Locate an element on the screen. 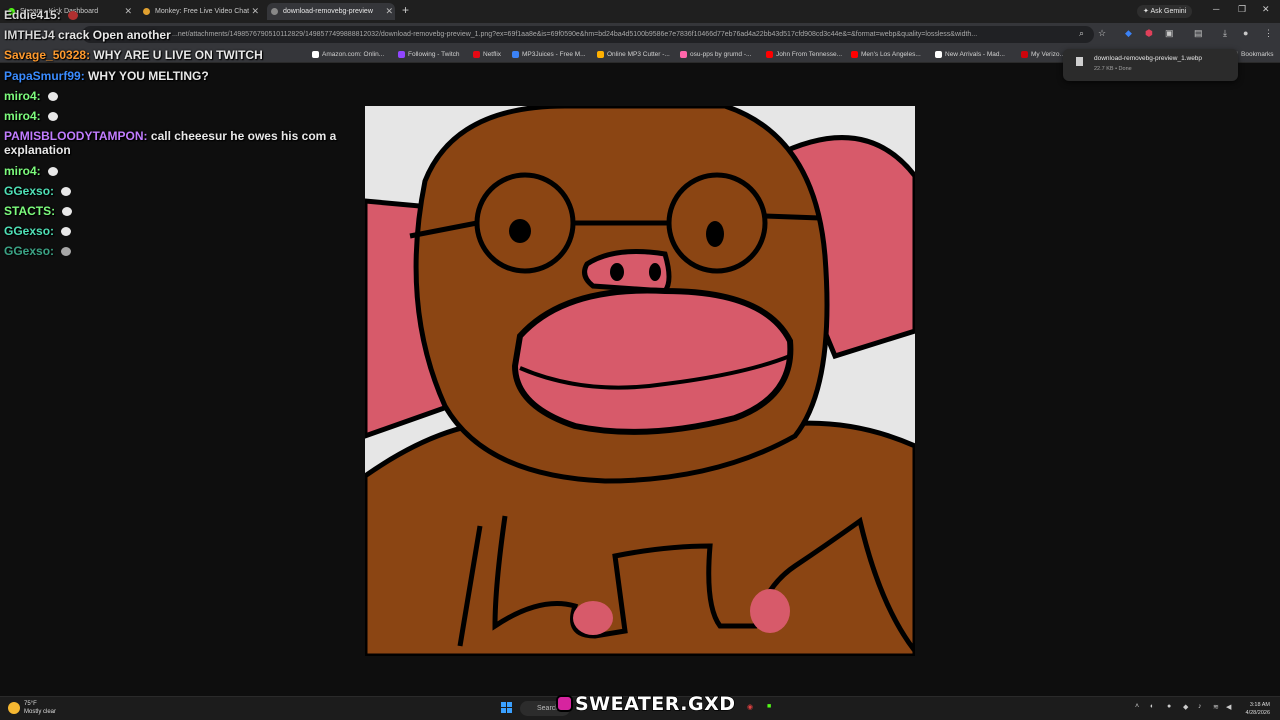  bookmark-netflix: Netflix is located at coordinates (487, 54).